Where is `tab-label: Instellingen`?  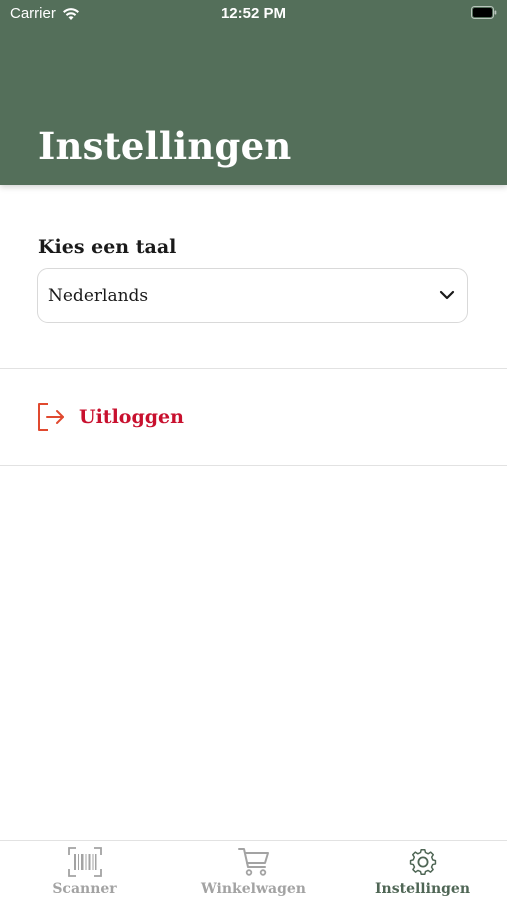 tab-label: Instellingen is located at coordinates (422, 889).